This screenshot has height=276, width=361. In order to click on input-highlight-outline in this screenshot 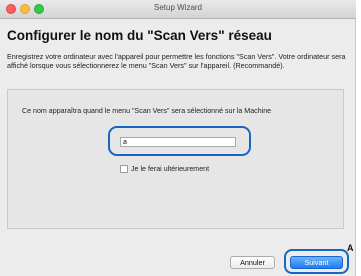, I will do `click(179, 141)`.